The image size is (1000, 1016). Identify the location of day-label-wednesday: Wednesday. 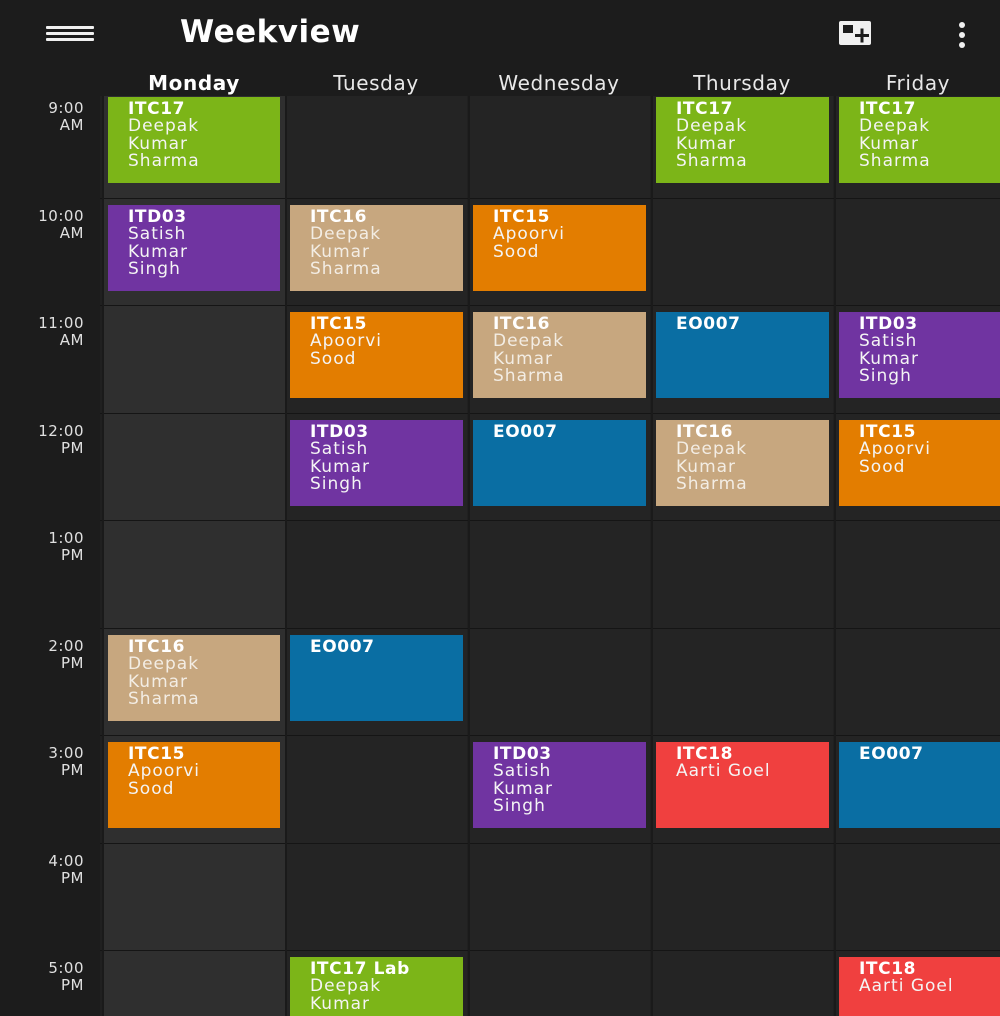
(559, 83).